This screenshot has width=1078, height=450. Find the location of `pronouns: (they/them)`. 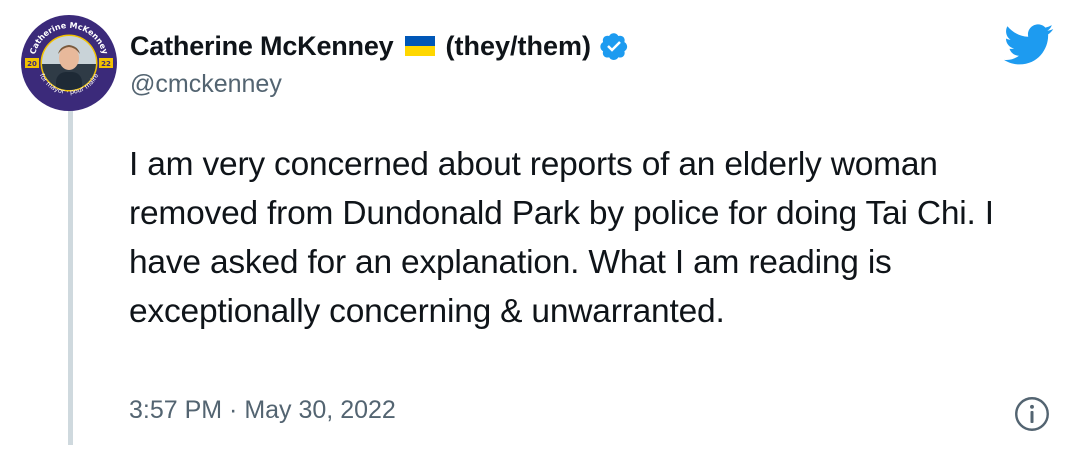

pronouns: (they/them) is located at coordinates (518, 46).